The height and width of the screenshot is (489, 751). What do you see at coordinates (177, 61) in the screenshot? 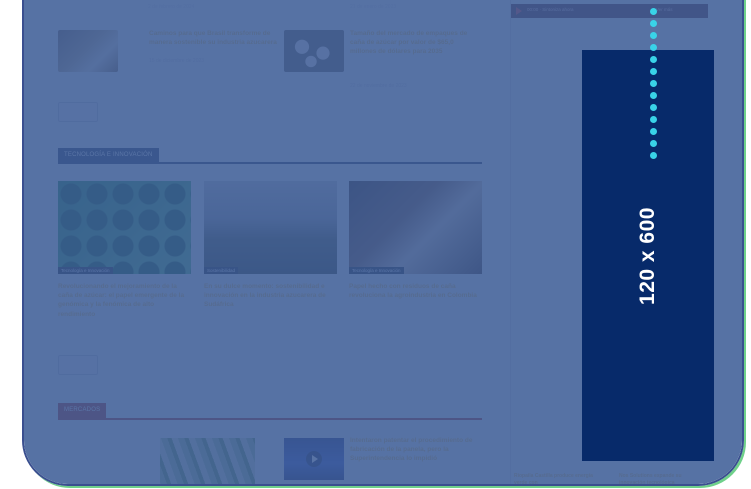
I see `article-date: 15 de diciembre de 2023` at bounding box center [177, 61].